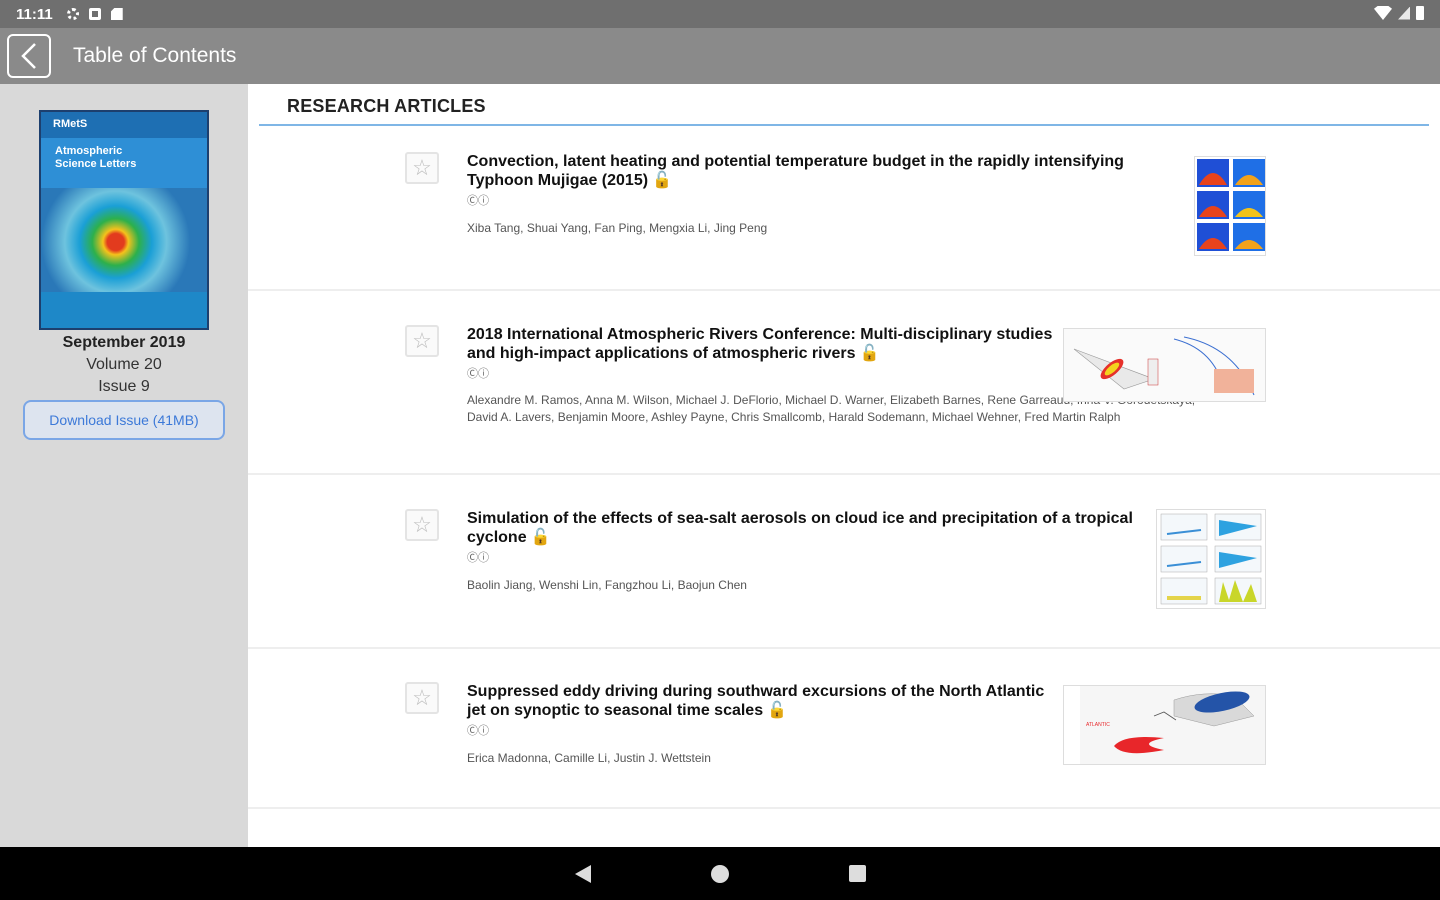 The width and height of the screenshot is (1440, 900). What do you see at coordinates (582, 873) in the screenshot?
I see `nav-back-icon` at bounding box center [582, 873].